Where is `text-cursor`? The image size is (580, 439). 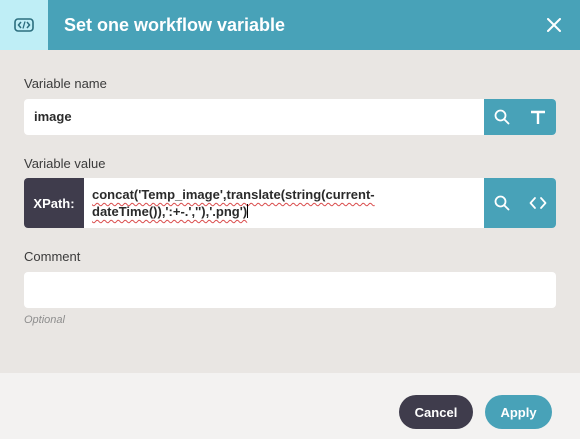
text-cursor is located at coordinates (248, 211).